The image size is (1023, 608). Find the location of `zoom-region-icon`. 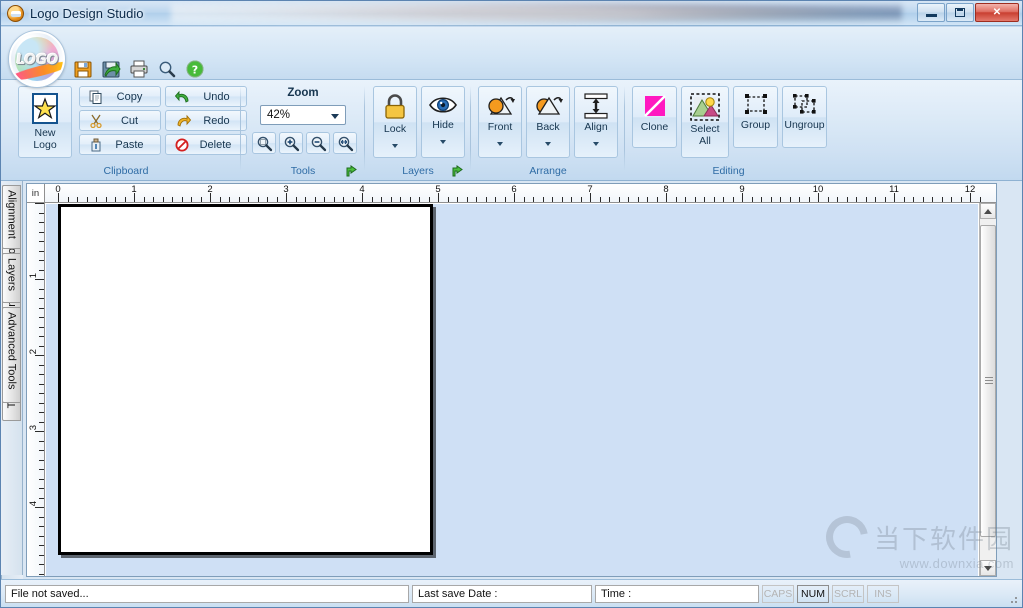

zoom-region-icon is located at coordinates (264, 143).